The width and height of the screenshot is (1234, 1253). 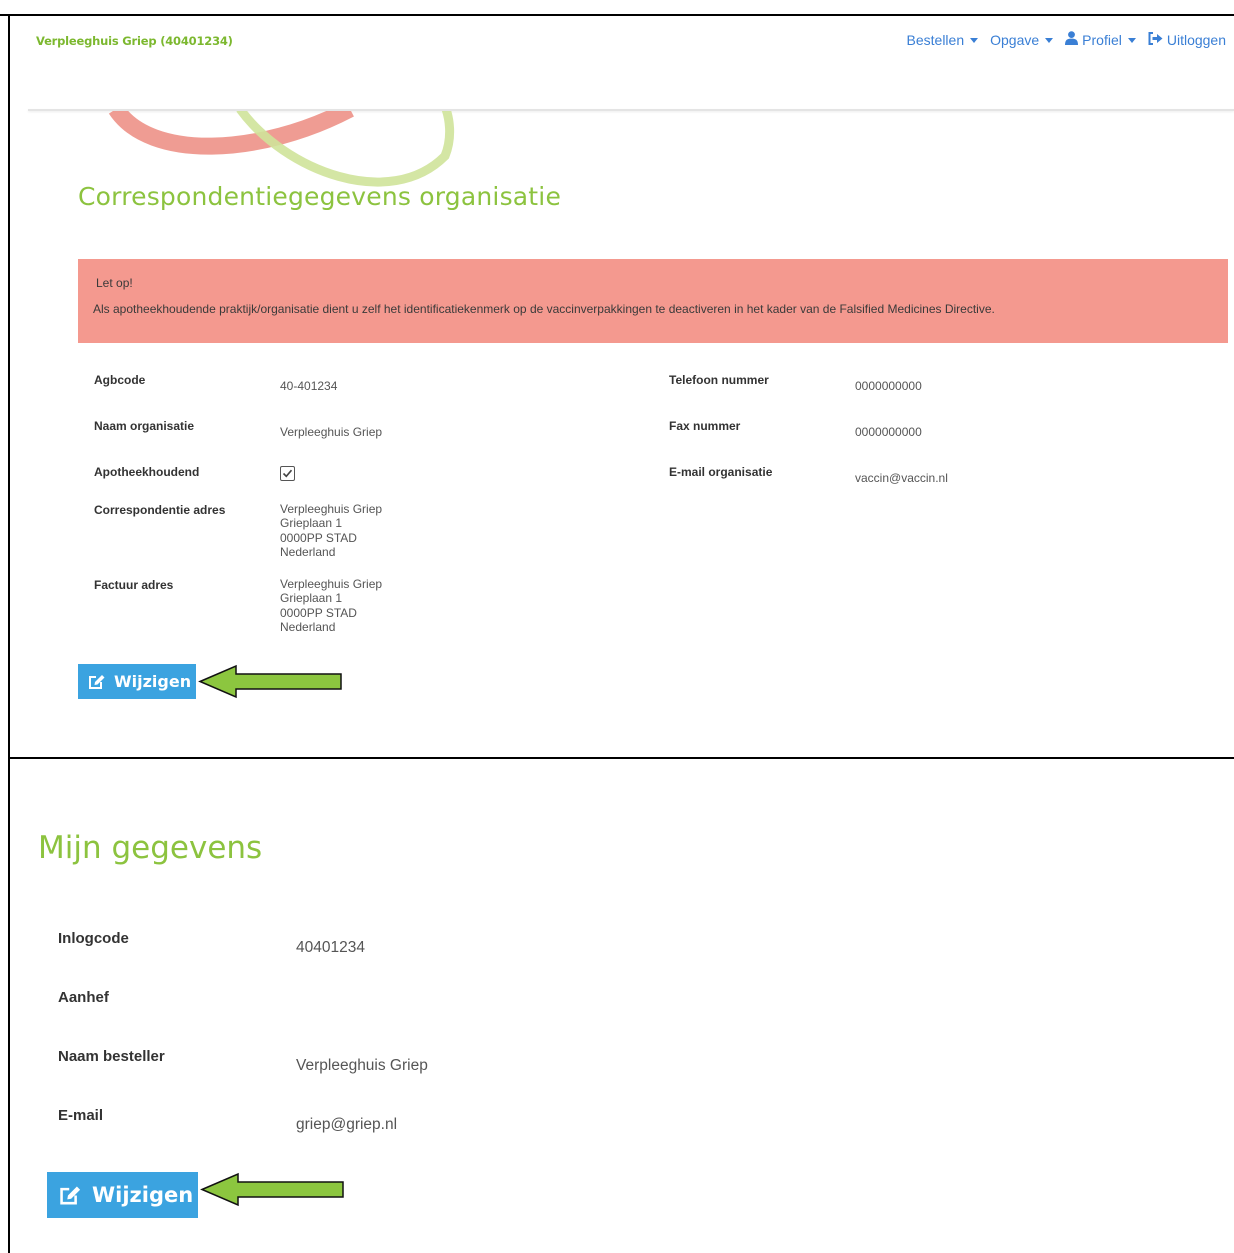 I want to click on apotheekhoudend-label: Apotheekhoudend, so click(x=147, y=472).